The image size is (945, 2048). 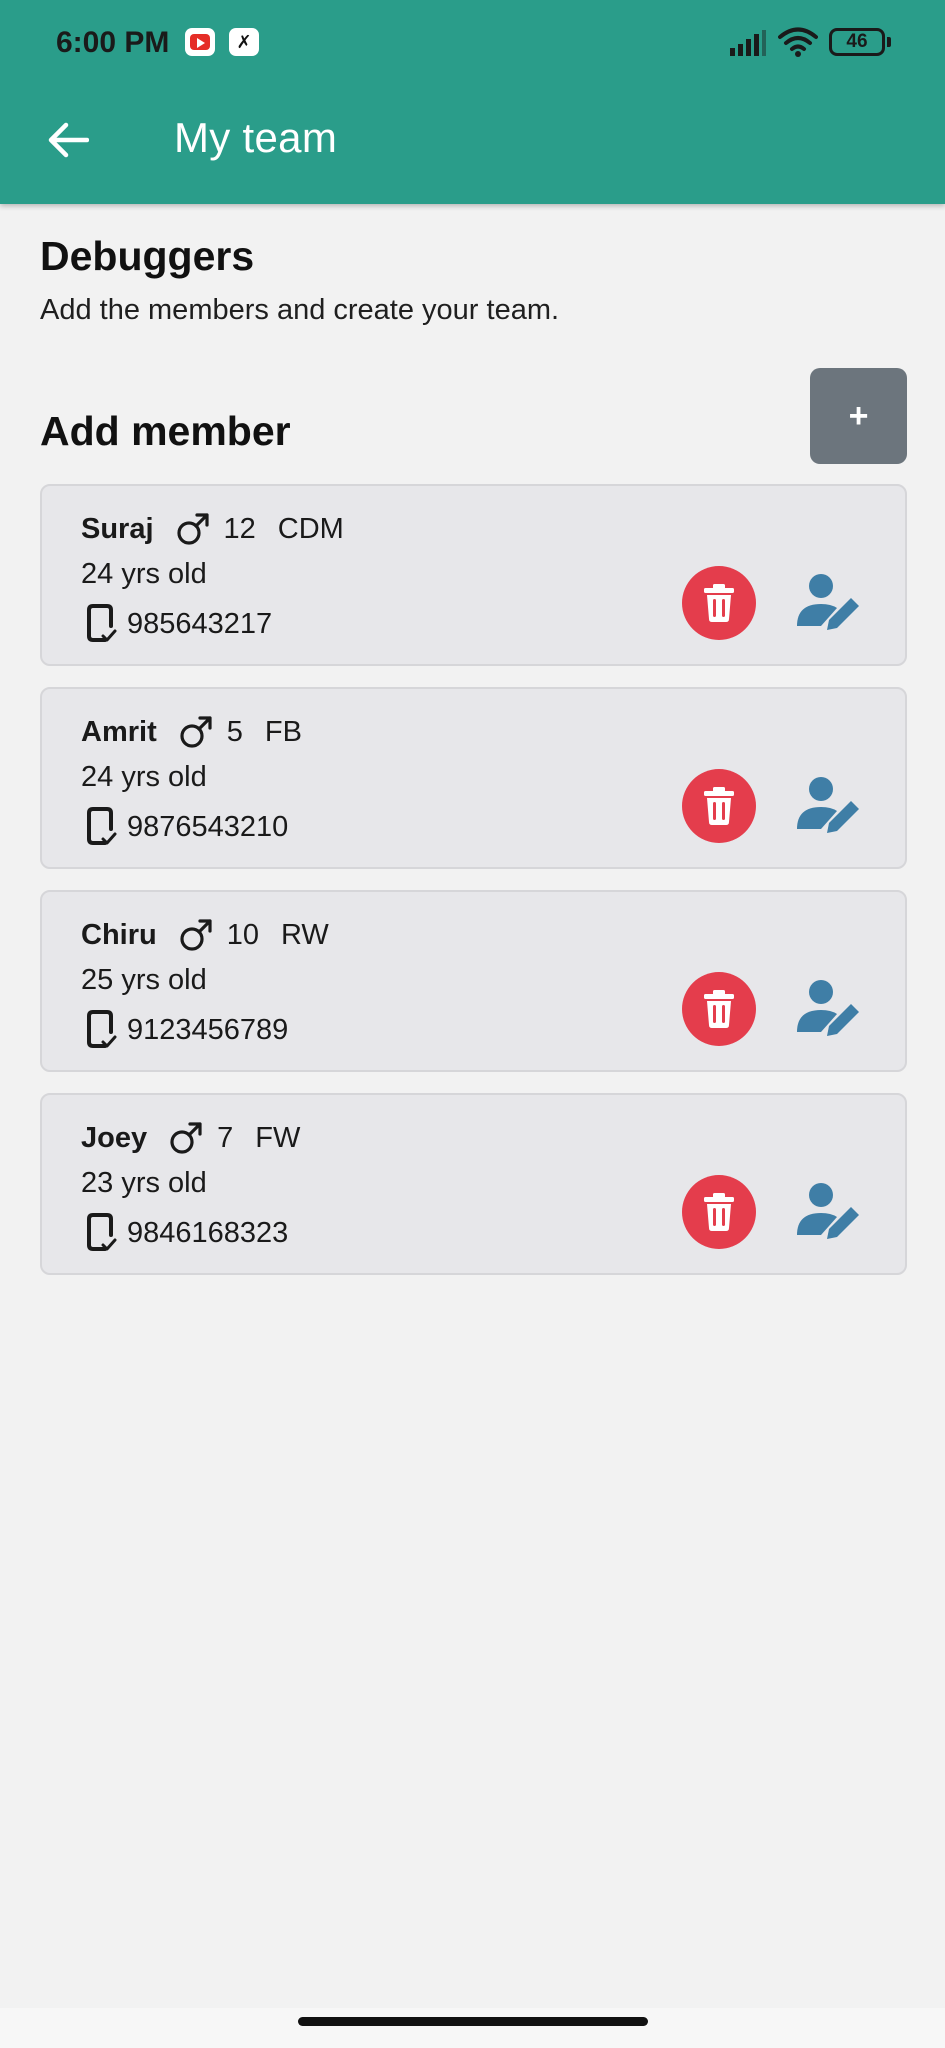 What do you see at coordinates (472, 44) in the screenshot?
I see `status-bar: 6:00 PM ✗ 46` at bounding box center [472, 44].